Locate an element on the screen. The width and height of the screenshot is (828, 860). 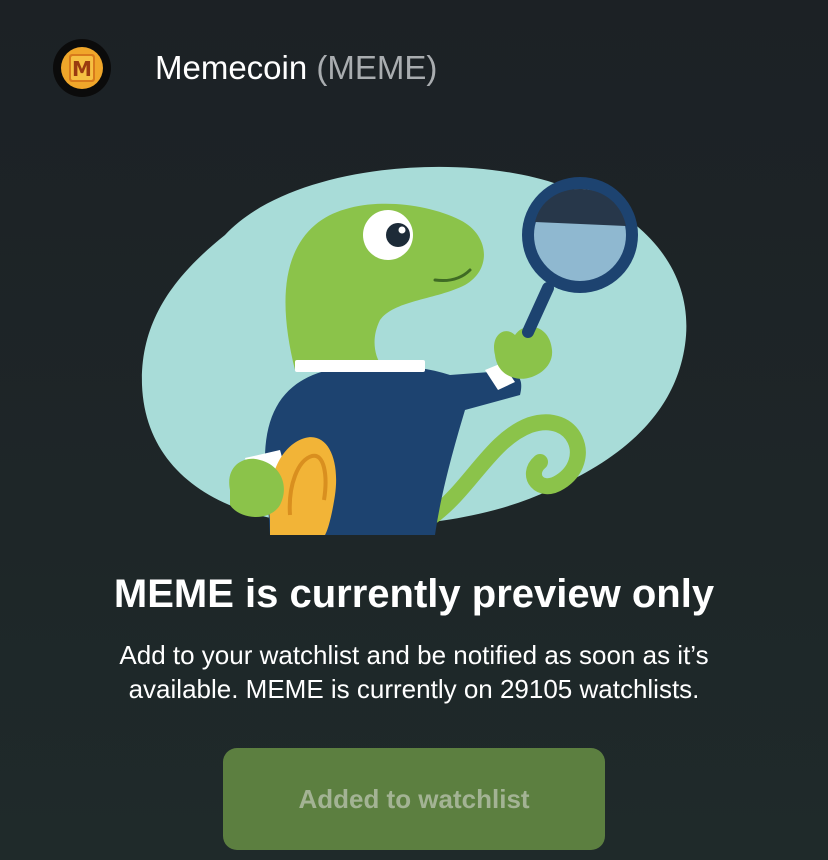
logo-letter: M is located at coordinates (82, 69).